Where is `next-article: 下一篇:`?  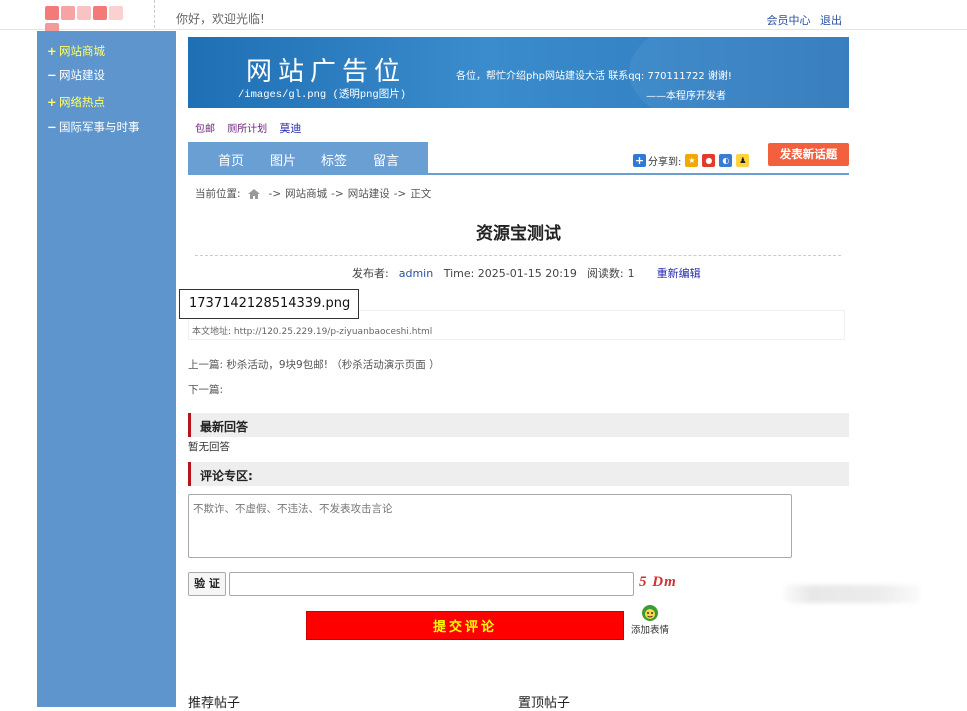 next-article: 下一篇: is located at coordinates (206, 390).